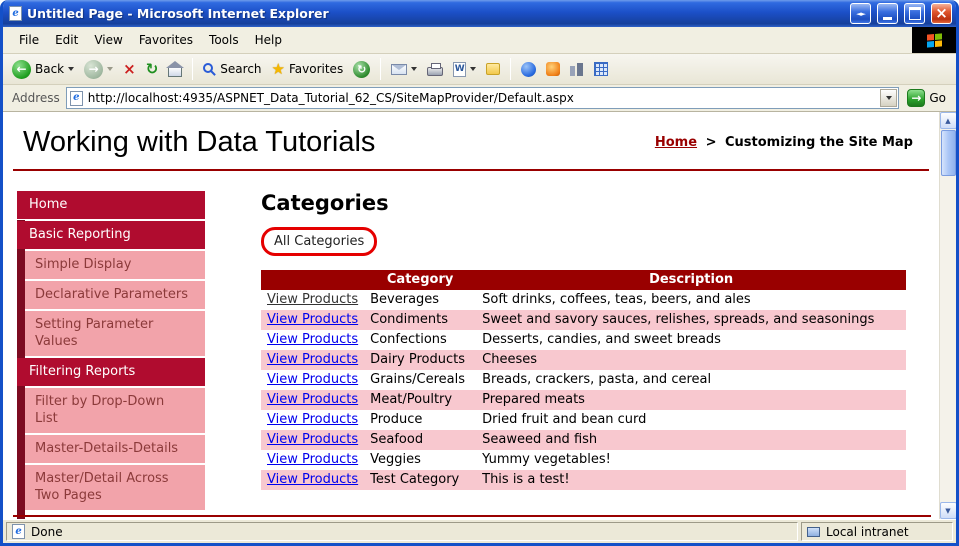 The image size is (959, 546). I want to click on back-label: Back, so click(50, 69).